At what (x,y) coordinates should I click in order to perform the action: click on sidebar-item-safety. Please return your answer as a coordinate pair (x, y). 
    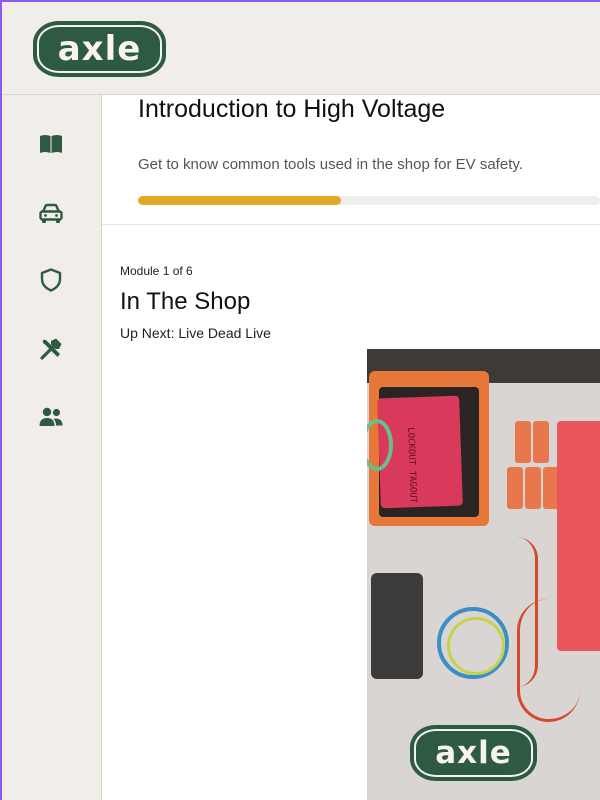
    Looking at the image, I should click on (51, 280).